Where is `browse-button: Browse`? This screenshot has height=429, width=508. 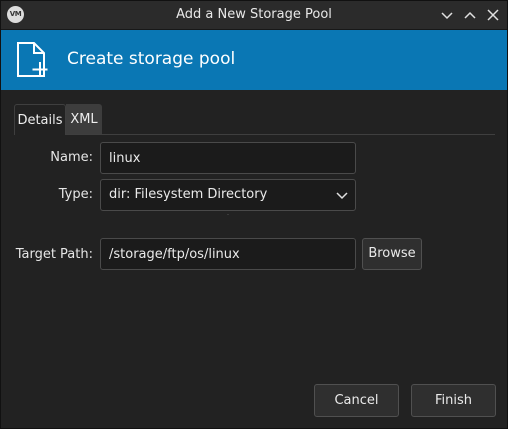 browse-button: Browse is located at coordinates (392, 254).